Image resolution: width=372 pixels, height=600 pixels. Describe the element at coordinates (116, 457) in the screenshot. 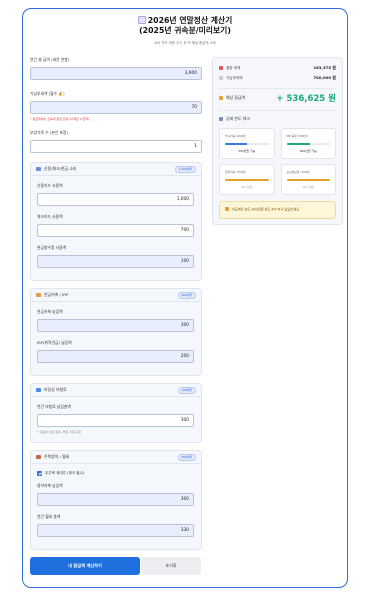

I see `housing-section-header: 주택청약 / 월세 300만원` at that location.